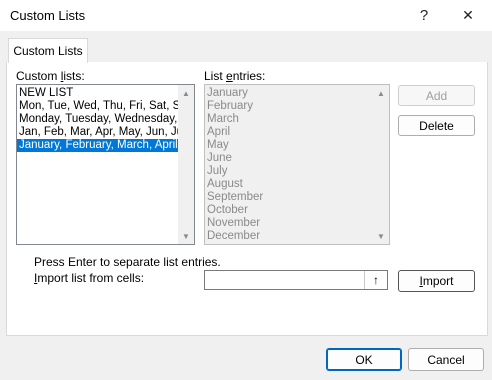 The height and width of the screenshot is (380, 492). I want to click on custom-list-item: Monday, Tuesday, Wednesday, Thursday, so click(97, 119).